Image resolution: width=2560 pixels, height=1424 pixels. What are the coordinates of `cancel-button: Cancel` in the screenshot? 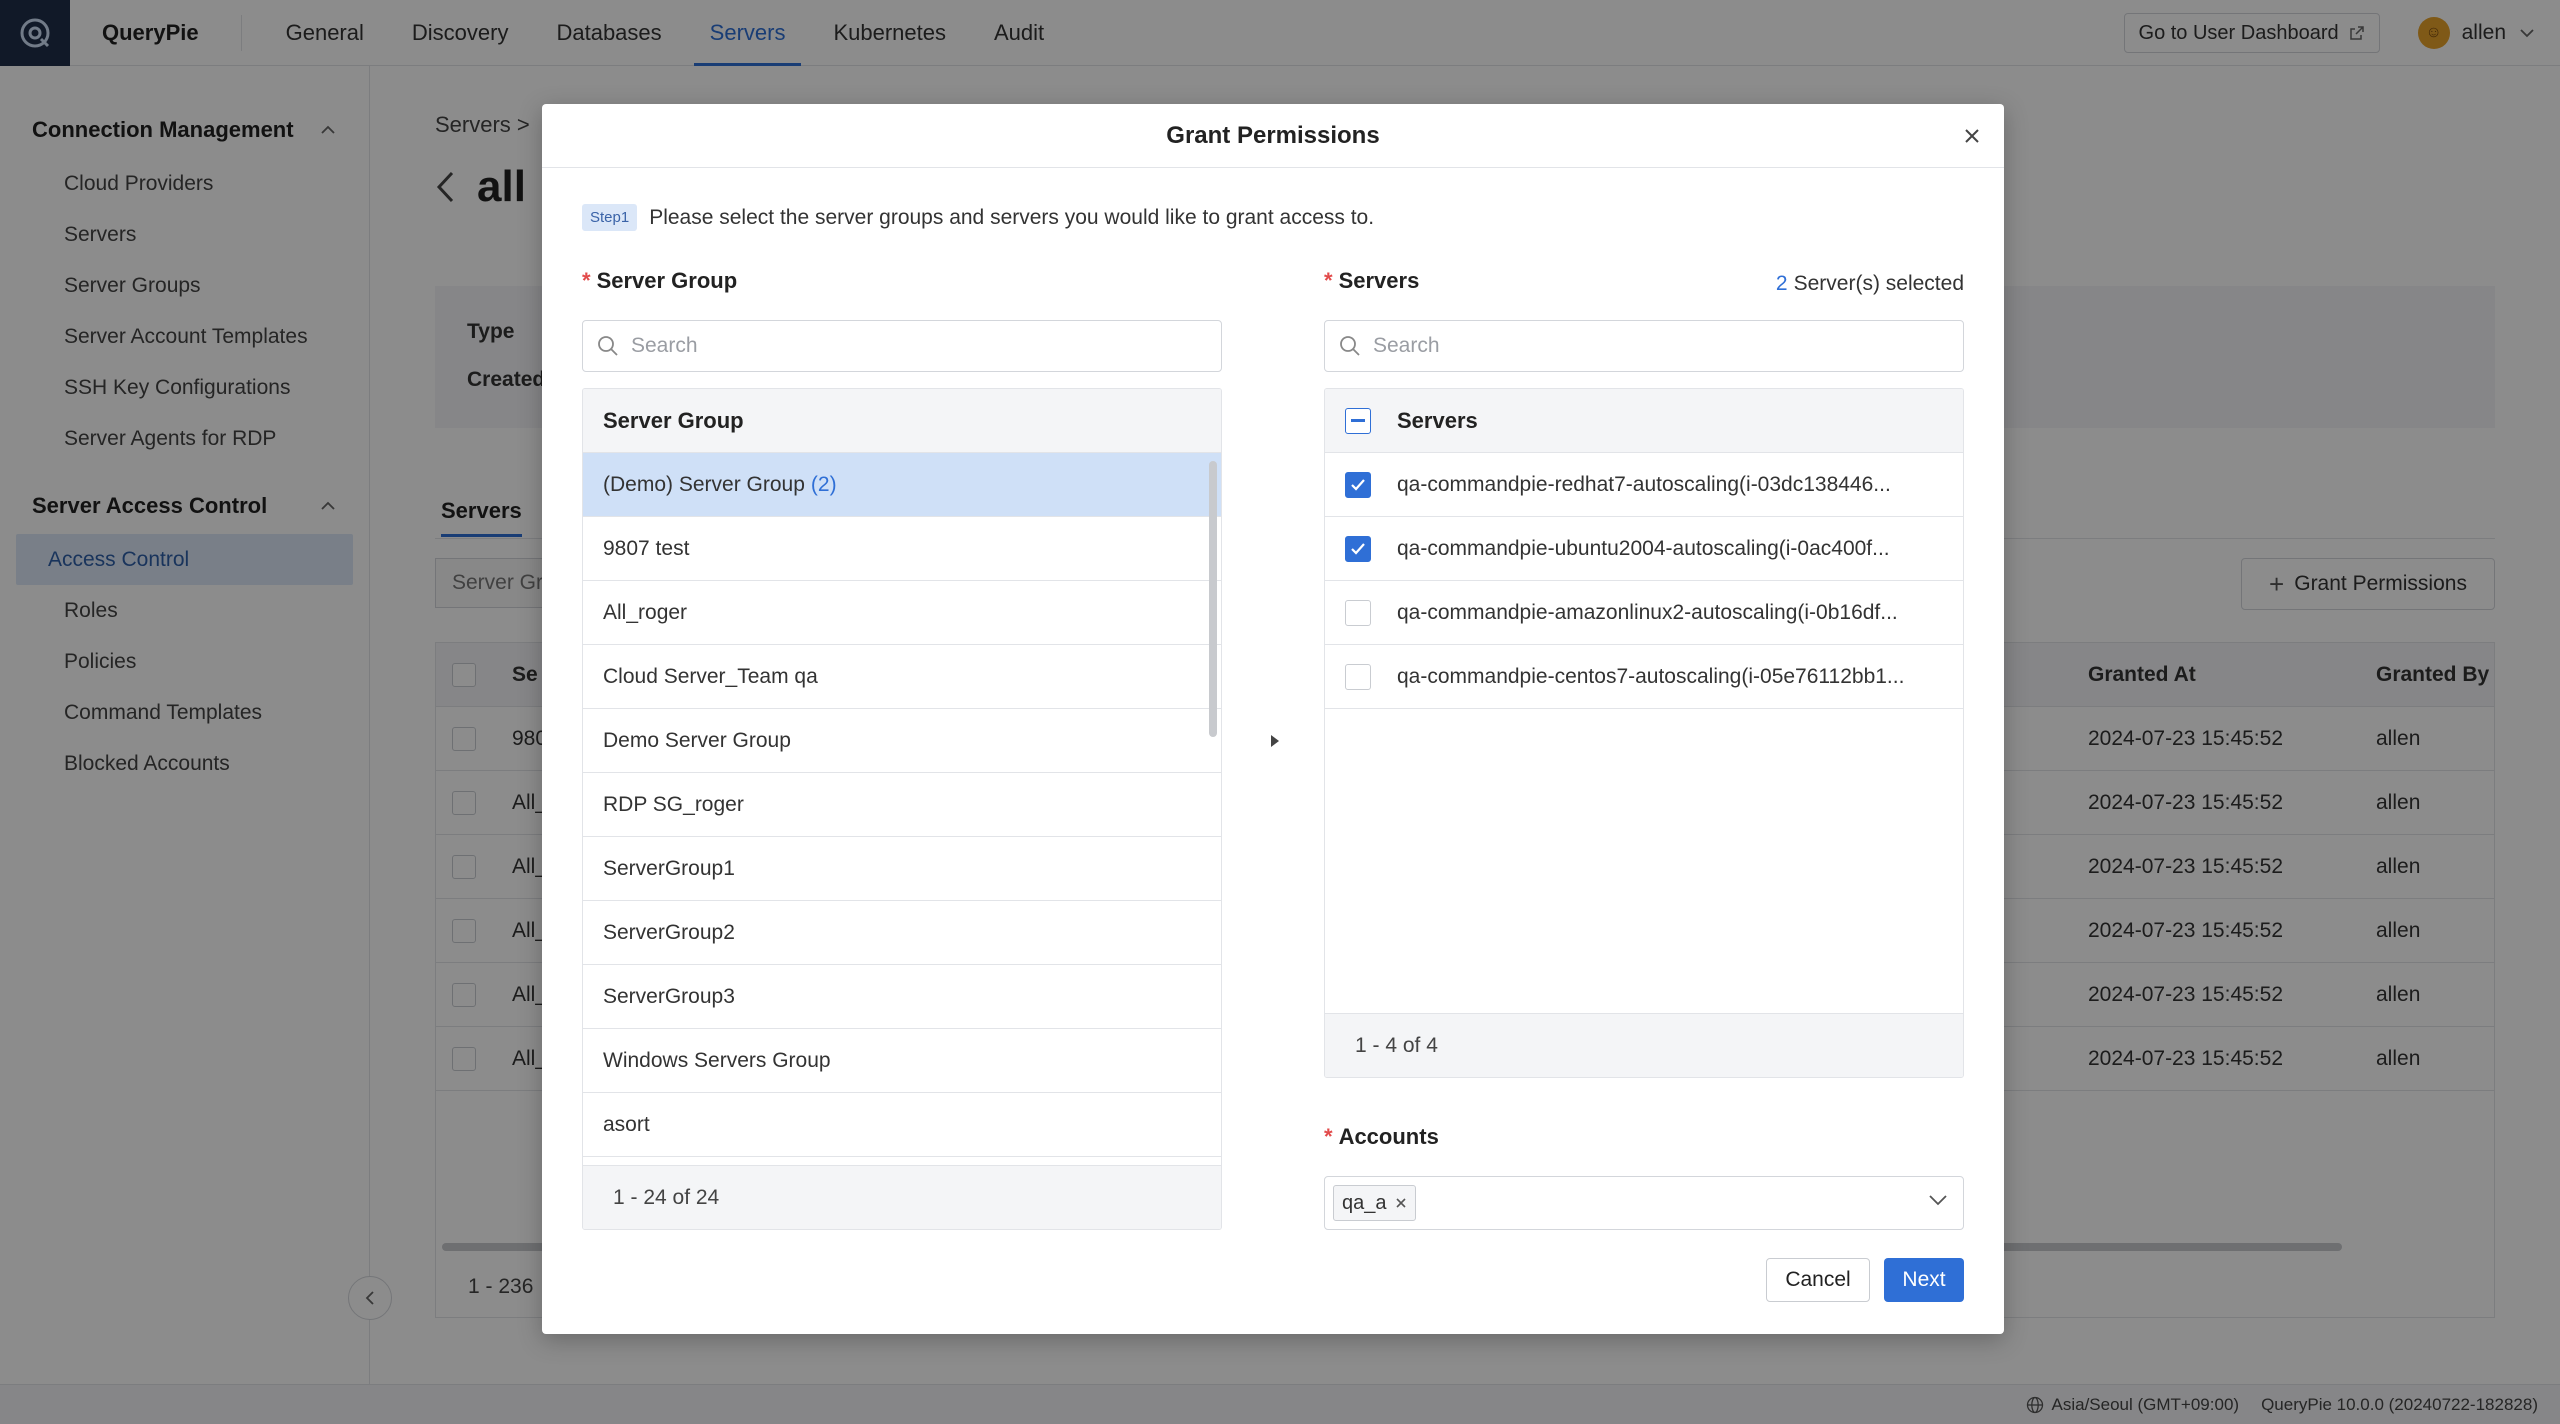 It's located at (1818, 1280).